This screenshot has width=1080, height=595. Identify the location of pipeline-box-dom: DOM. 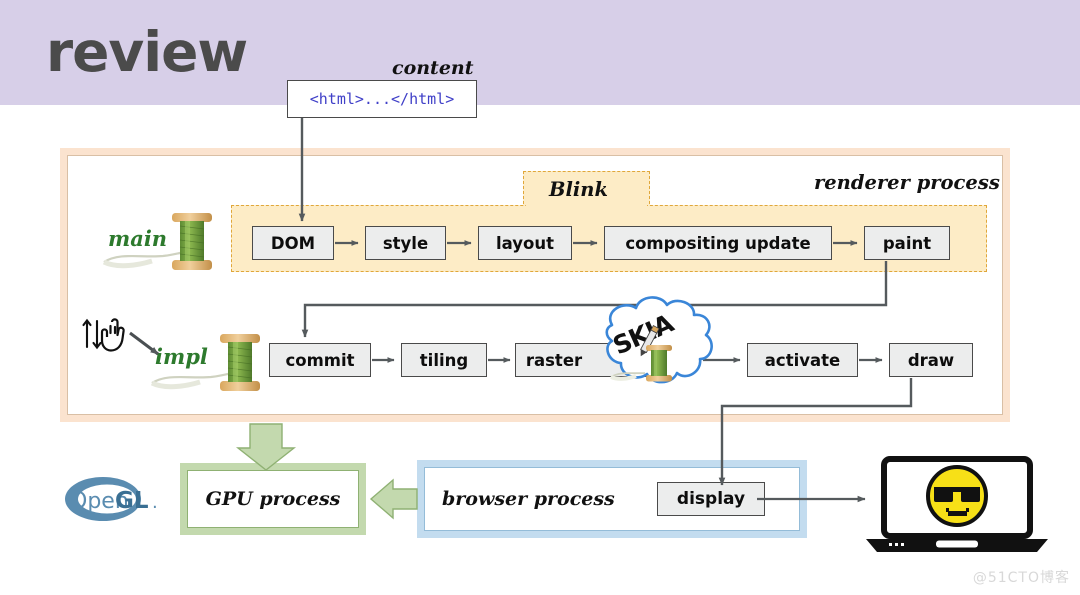
(293, 243).